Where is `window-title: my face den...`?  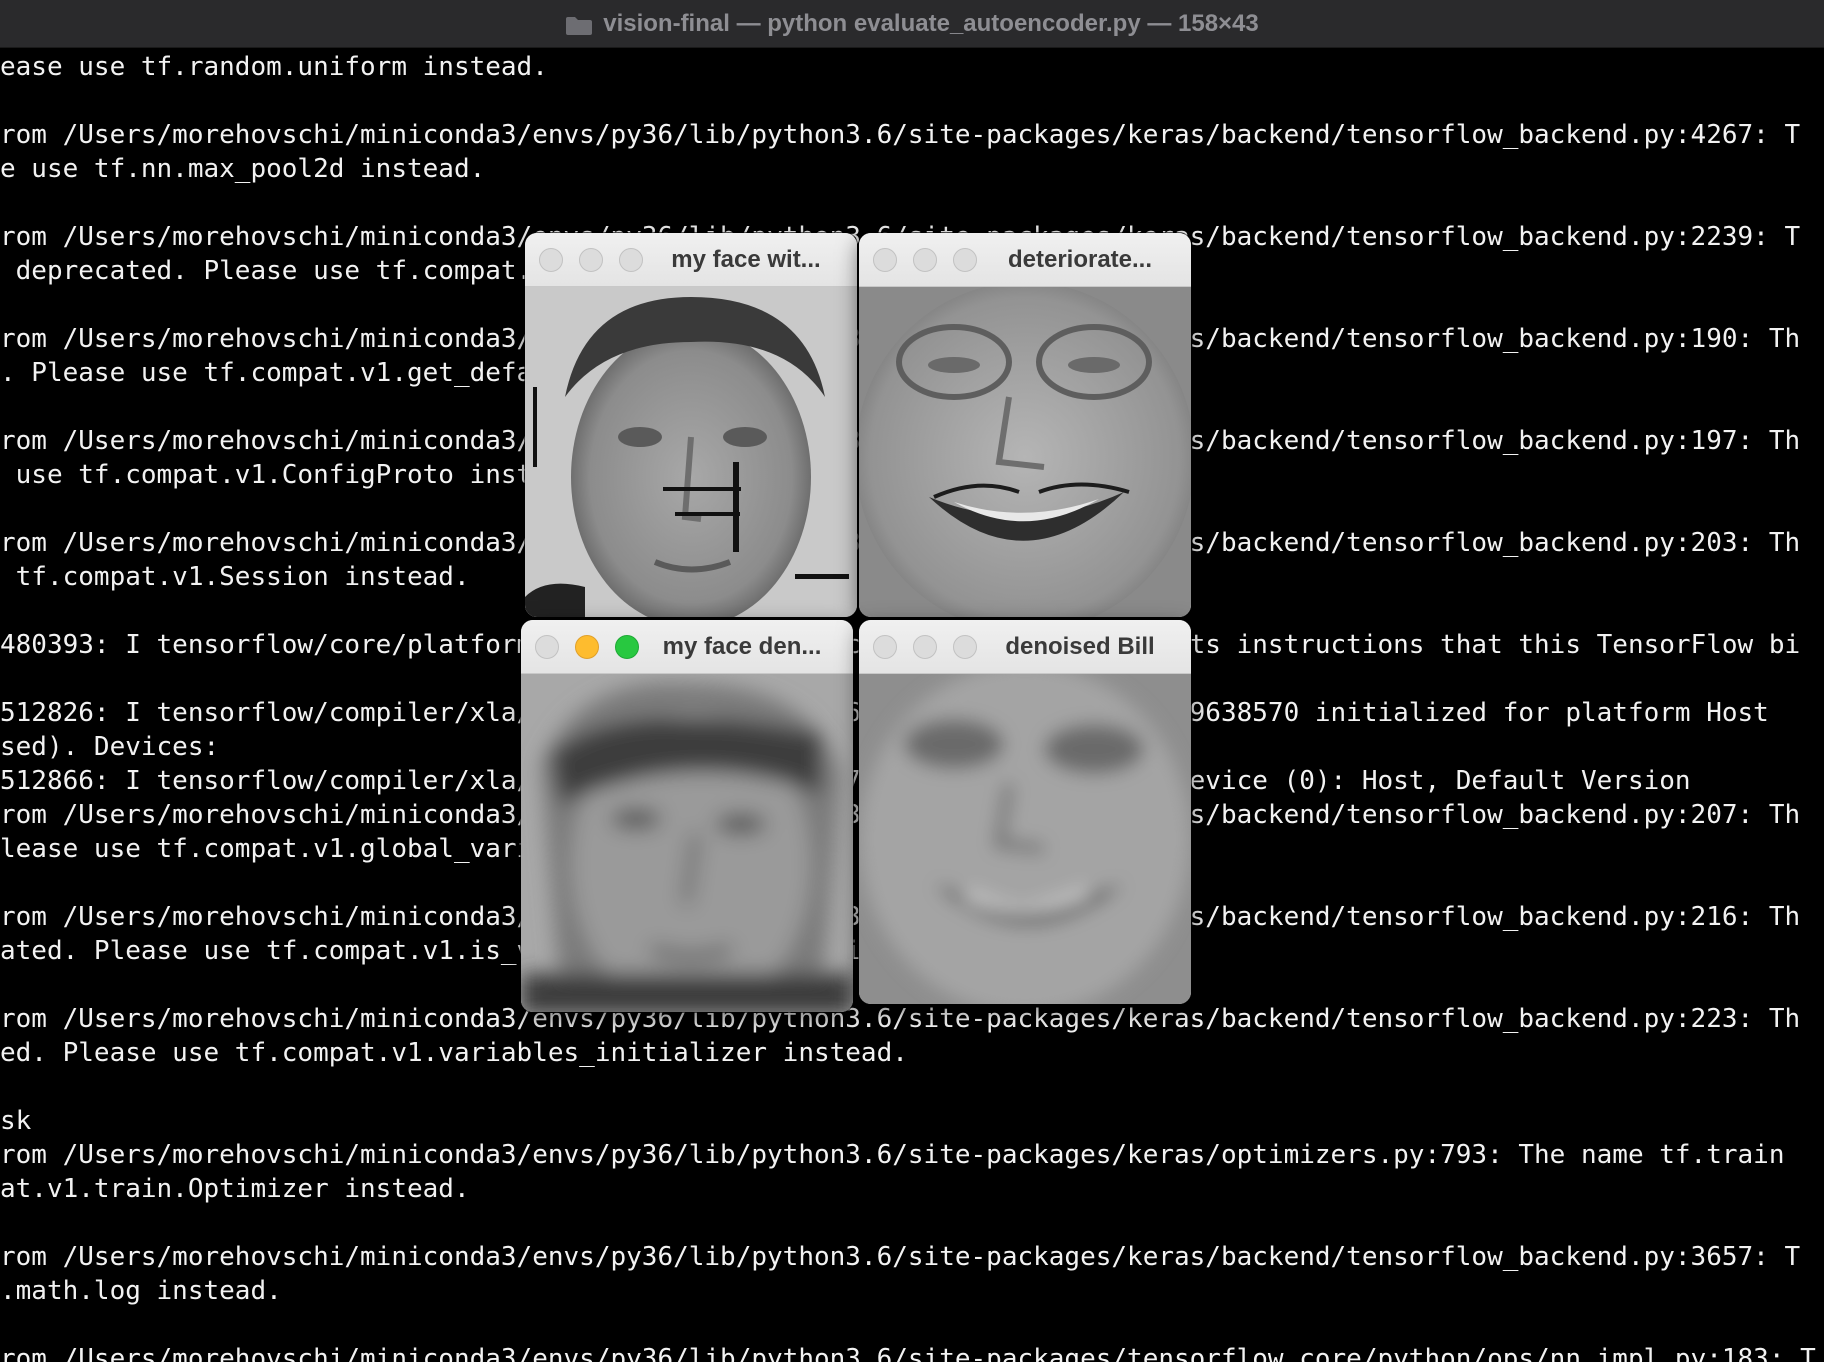
window-title: my face den... is located at coordinates (742, 646).